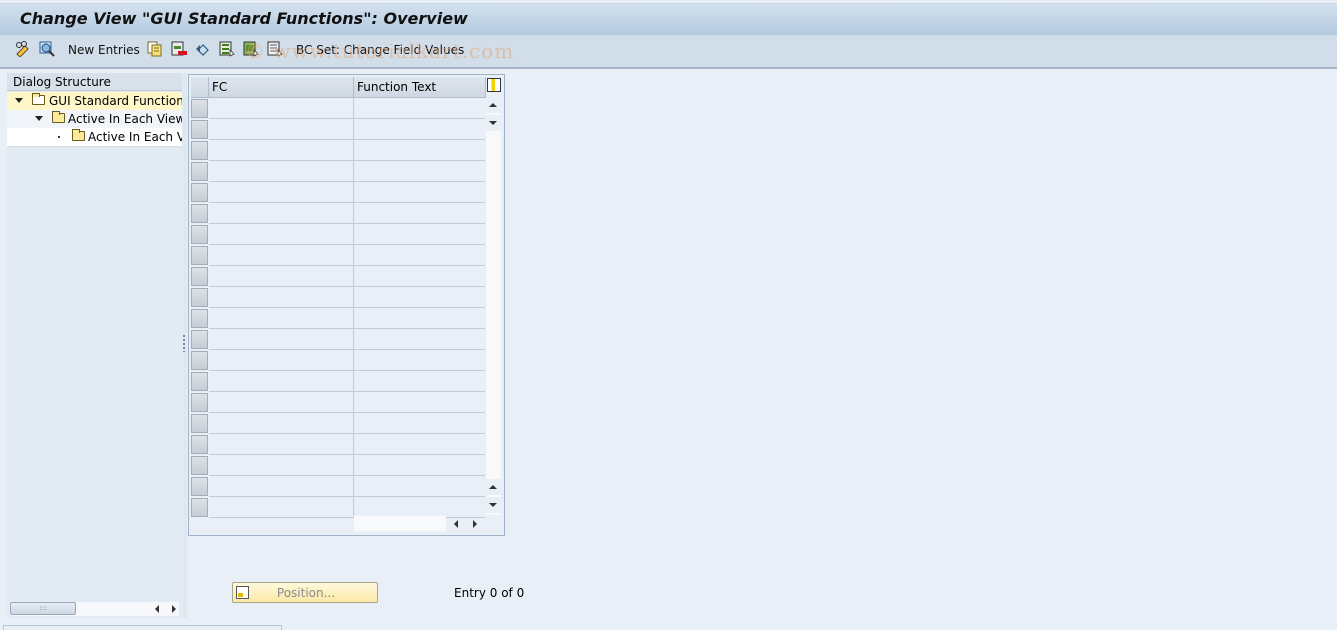 The image size is (1337, 630). Describe the element at coordinates (43, 608) in the screenshot. I see `scrollbar-thumb: :::` at that location.